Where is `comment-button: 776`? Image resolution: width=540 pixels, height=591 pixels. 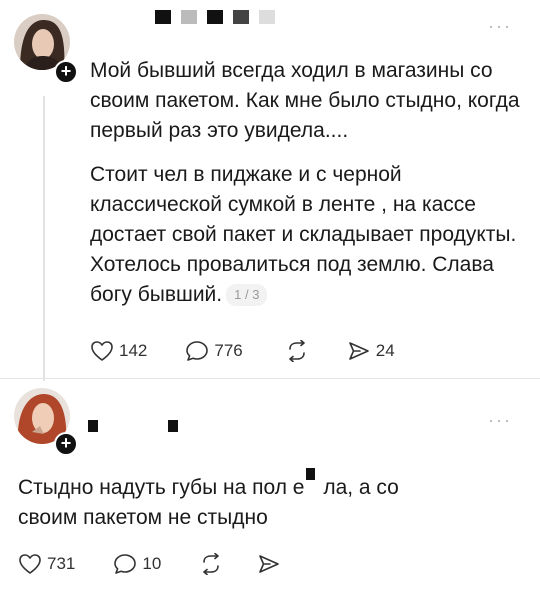
comment-button: 776 is located at coordinates (214, 351).